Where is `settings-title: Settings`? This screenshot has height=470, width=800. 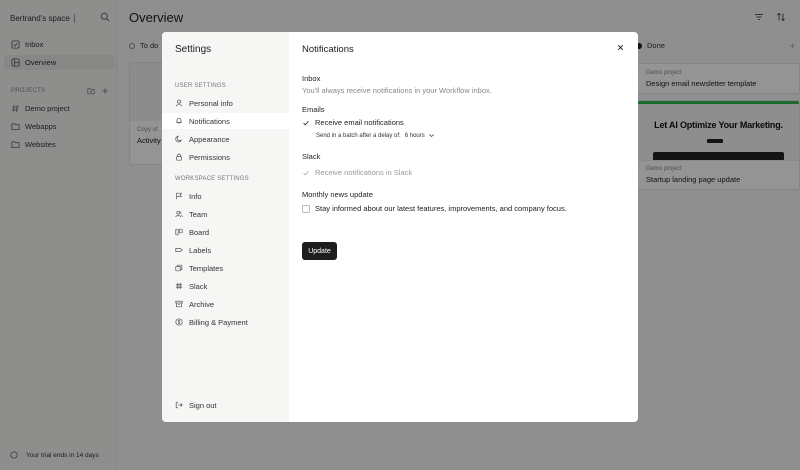 settings-title: Settings is located at coordinates (193, 49).